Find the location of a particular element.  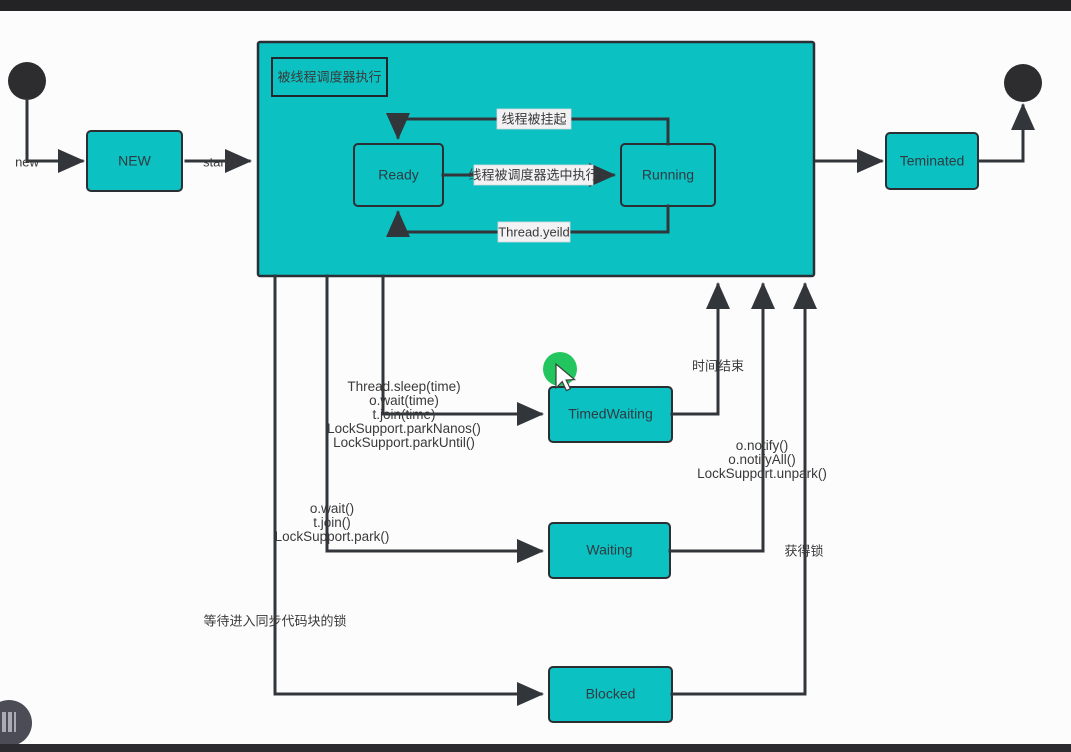

label-waiting-group-line-2: LockSupport.park() is located at coordinates (332, 536).